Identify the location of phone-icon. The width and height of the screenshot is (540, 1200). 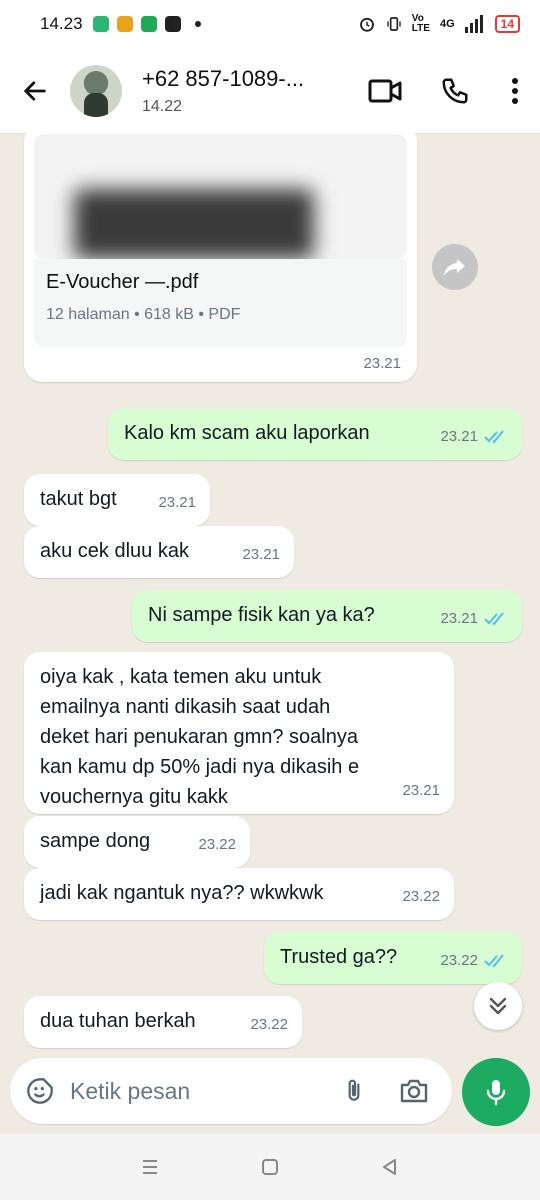
(455, 90).